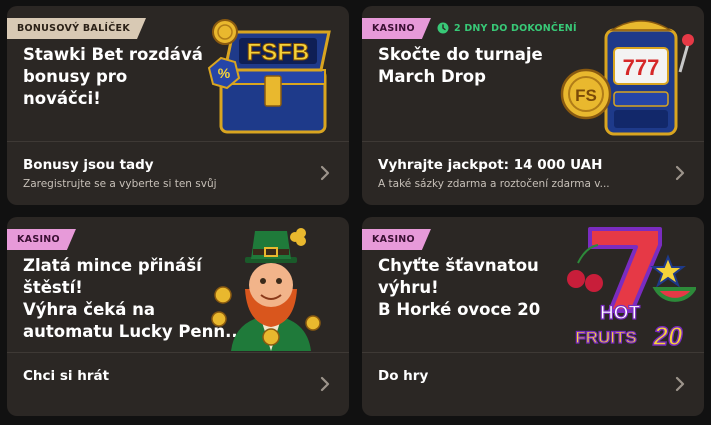 Image resolution: width=711 pixels, height=425 pixels. I want to click on svg-text: FRUITS, so click(605, 337).